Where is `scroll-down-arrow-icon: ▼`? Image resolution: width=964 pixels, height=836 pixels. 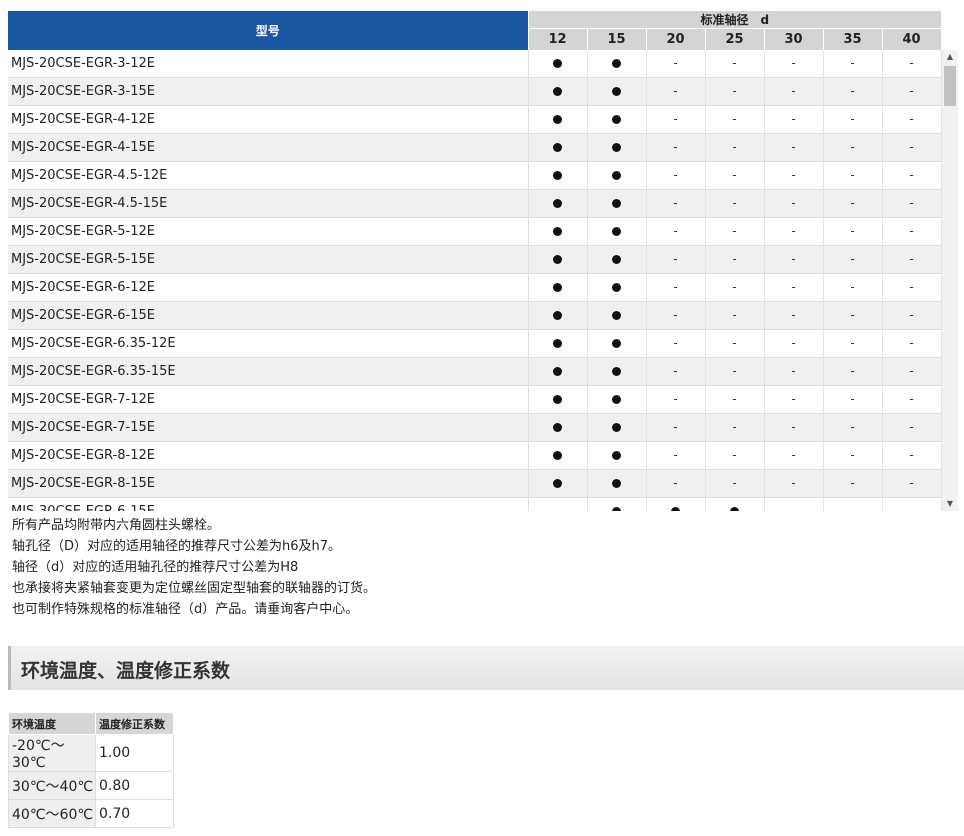
scroll-down-arrow-icon: ▼ is located at coordinates (950, 504).